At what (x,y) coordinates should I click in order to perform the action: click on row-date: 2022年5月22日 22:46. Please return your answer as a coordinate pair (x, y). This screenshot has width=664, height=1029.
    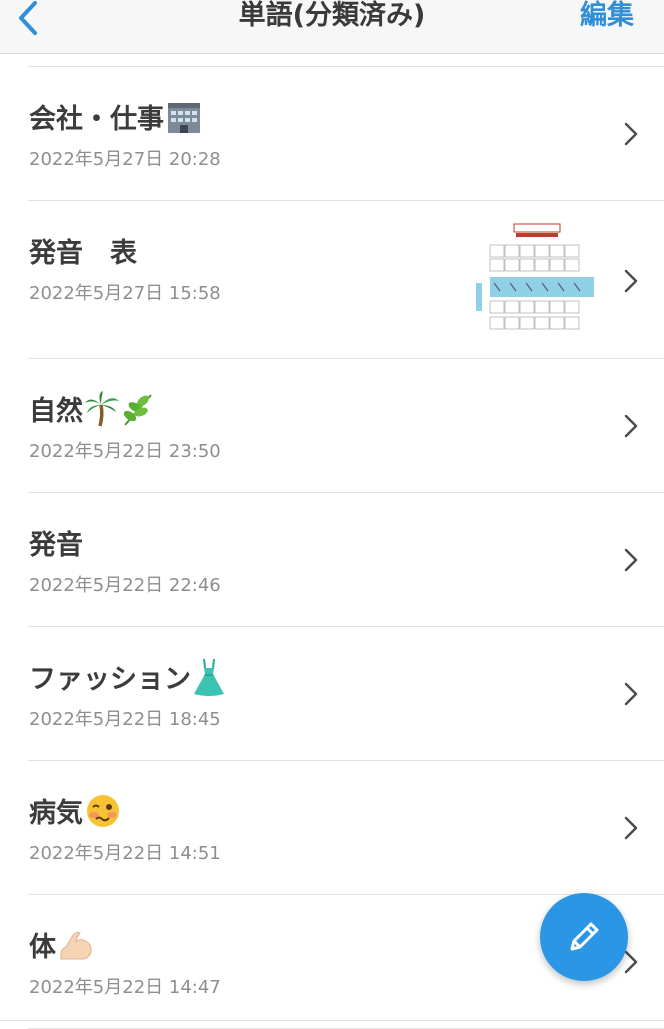
    Looking at the image, I should click on (125, 585).